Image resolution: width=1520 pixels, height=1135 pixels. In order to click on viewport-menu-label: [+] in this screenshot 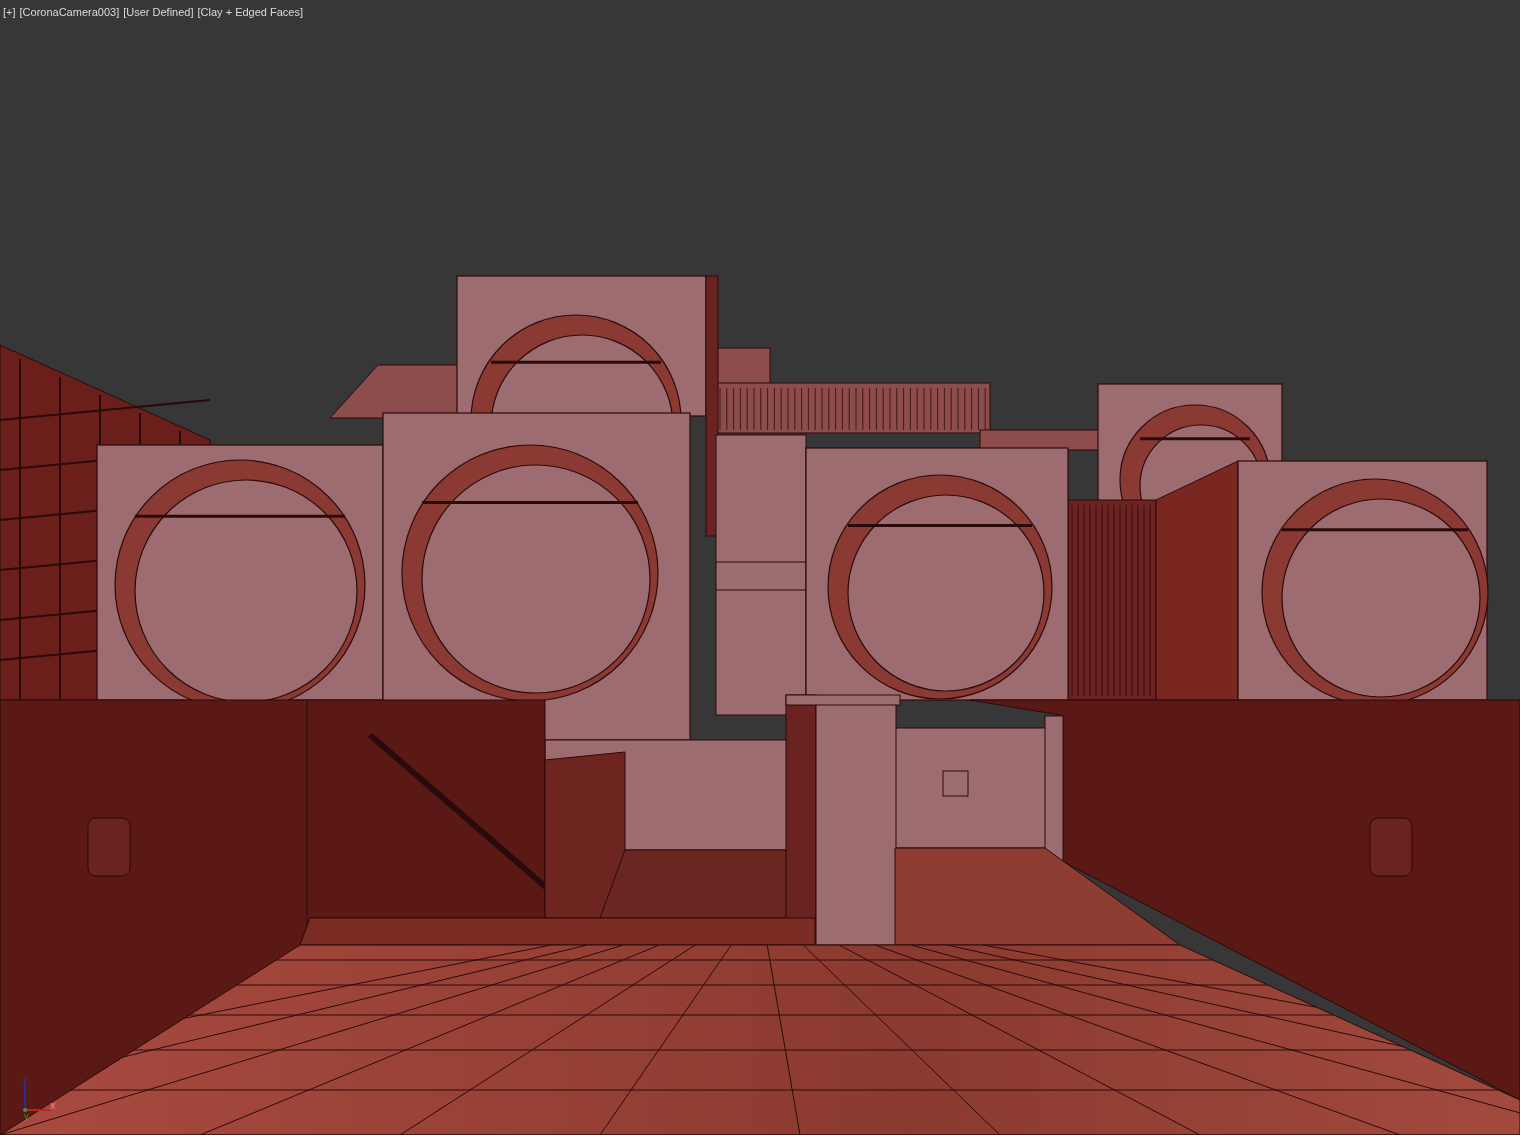, I will do `click(9, 12)`.